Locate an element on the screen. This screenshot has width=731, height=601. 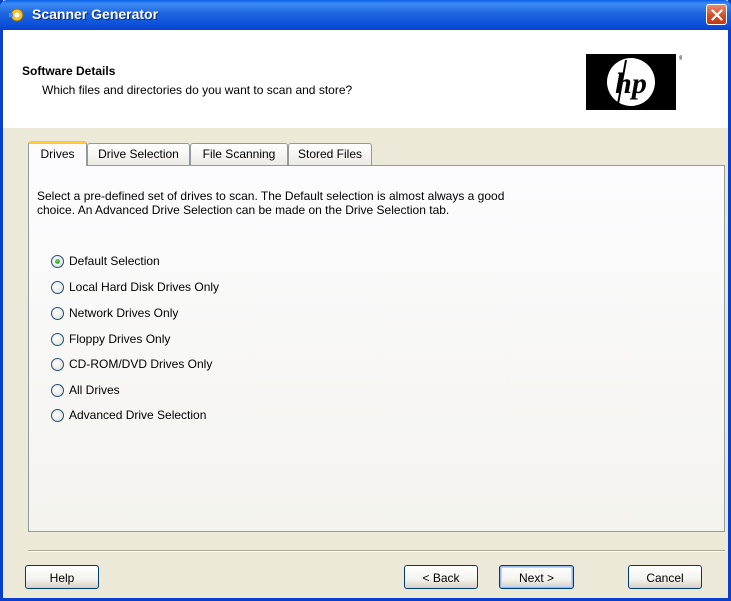
scanner-generator-icon is located at coordinates (17, 15).